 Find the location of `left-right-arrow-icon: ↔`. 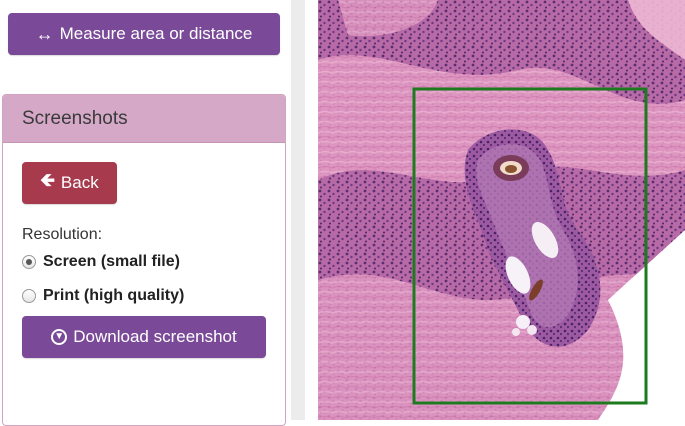

left-right-arrow-icon: ↔ is located at coordinates (44, 33).